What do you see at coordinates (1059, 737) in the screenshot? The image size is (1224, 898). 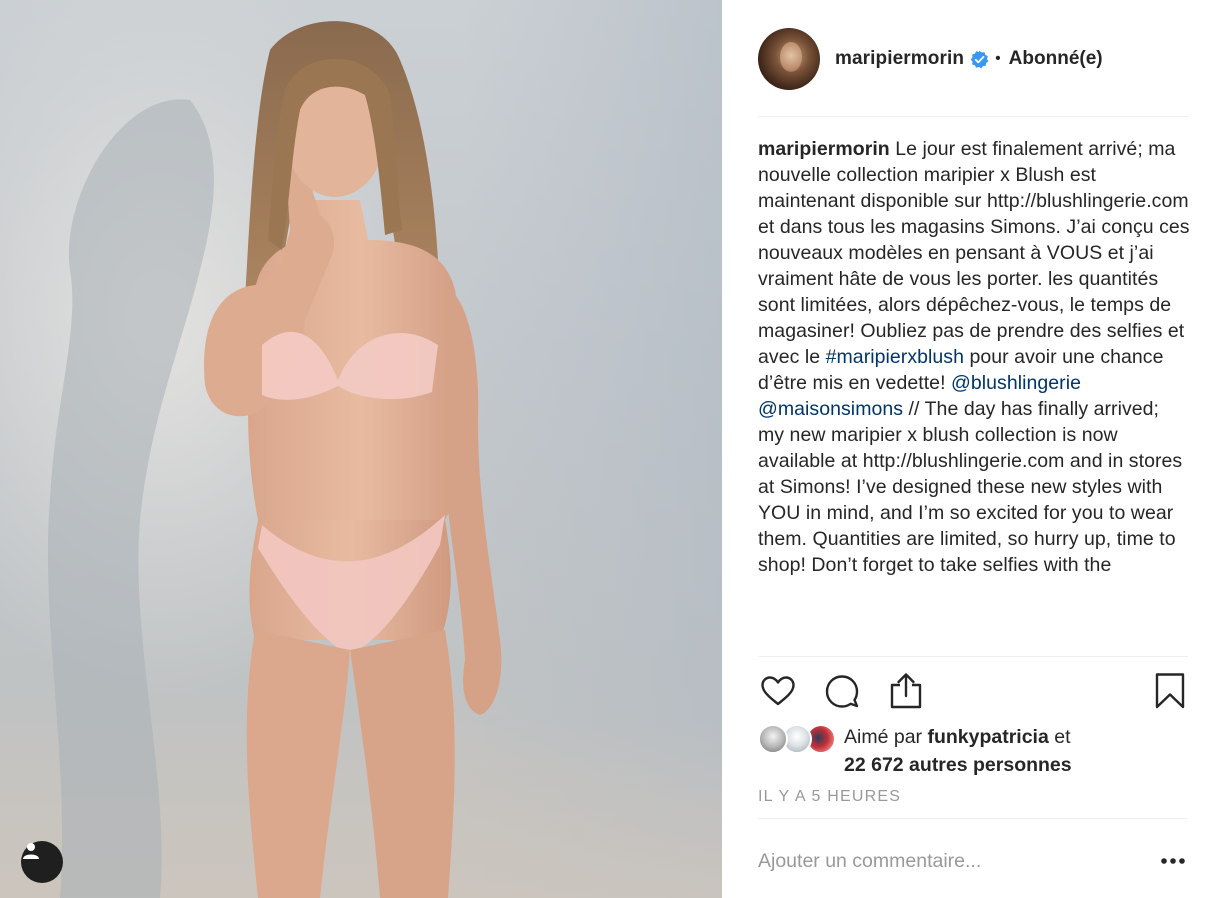 I see `likes-connector: et` at bounding box center [1059, 737].